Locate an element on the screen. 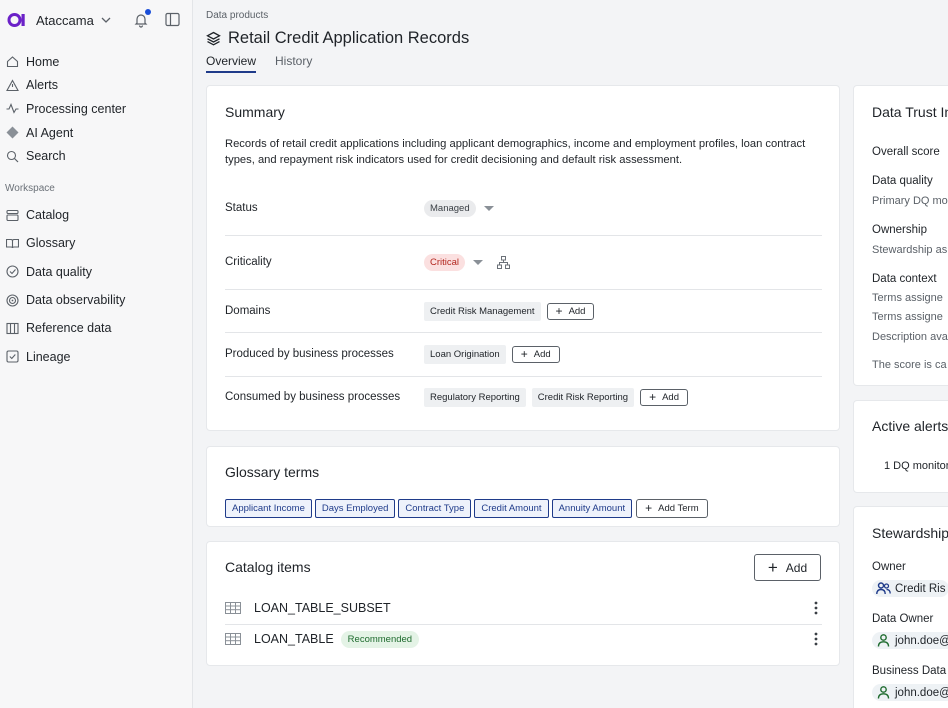  workspace-switcher: Ataccama is located at coordinates (59, 20).